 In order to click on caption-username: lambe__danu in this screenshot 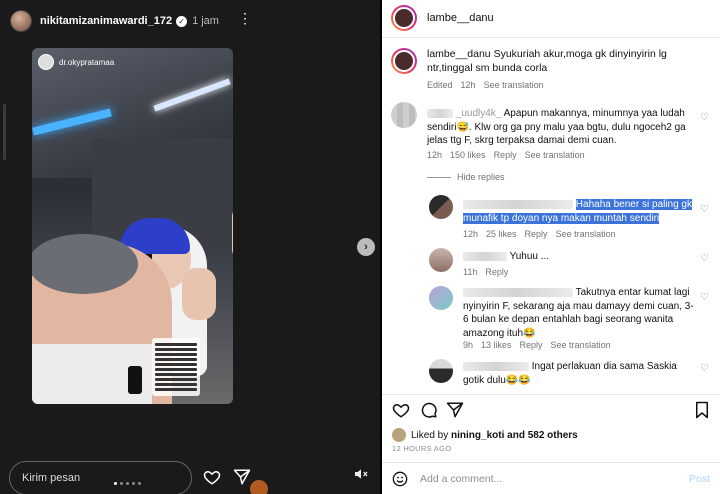, I will do `click(459, 54)`.